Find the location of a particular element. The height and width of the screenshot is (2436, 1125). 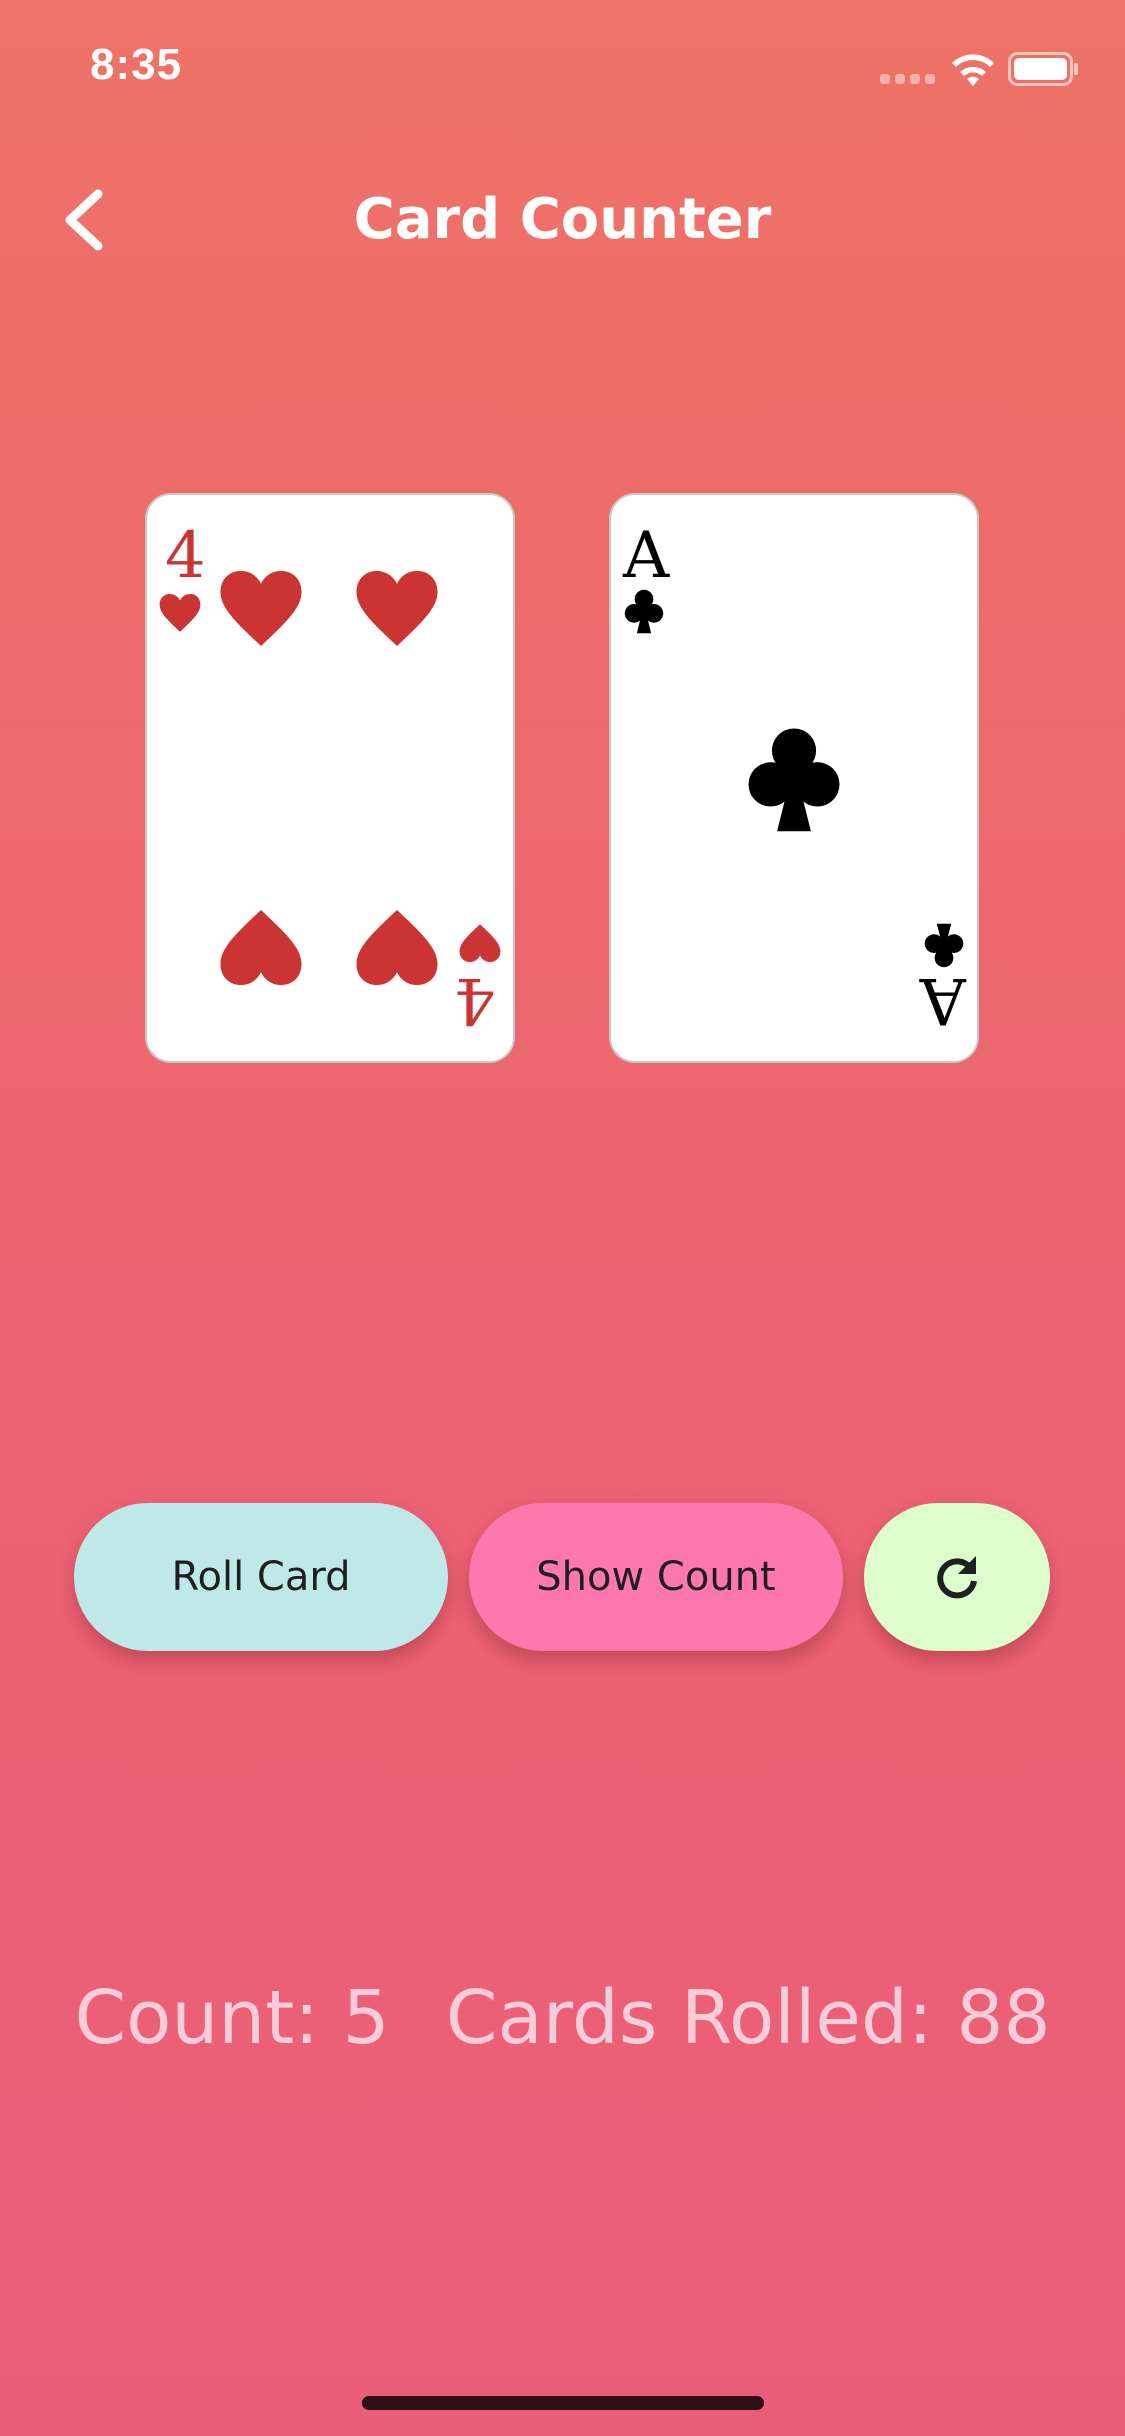

home-indicator is located at coordinates (563, 2403).